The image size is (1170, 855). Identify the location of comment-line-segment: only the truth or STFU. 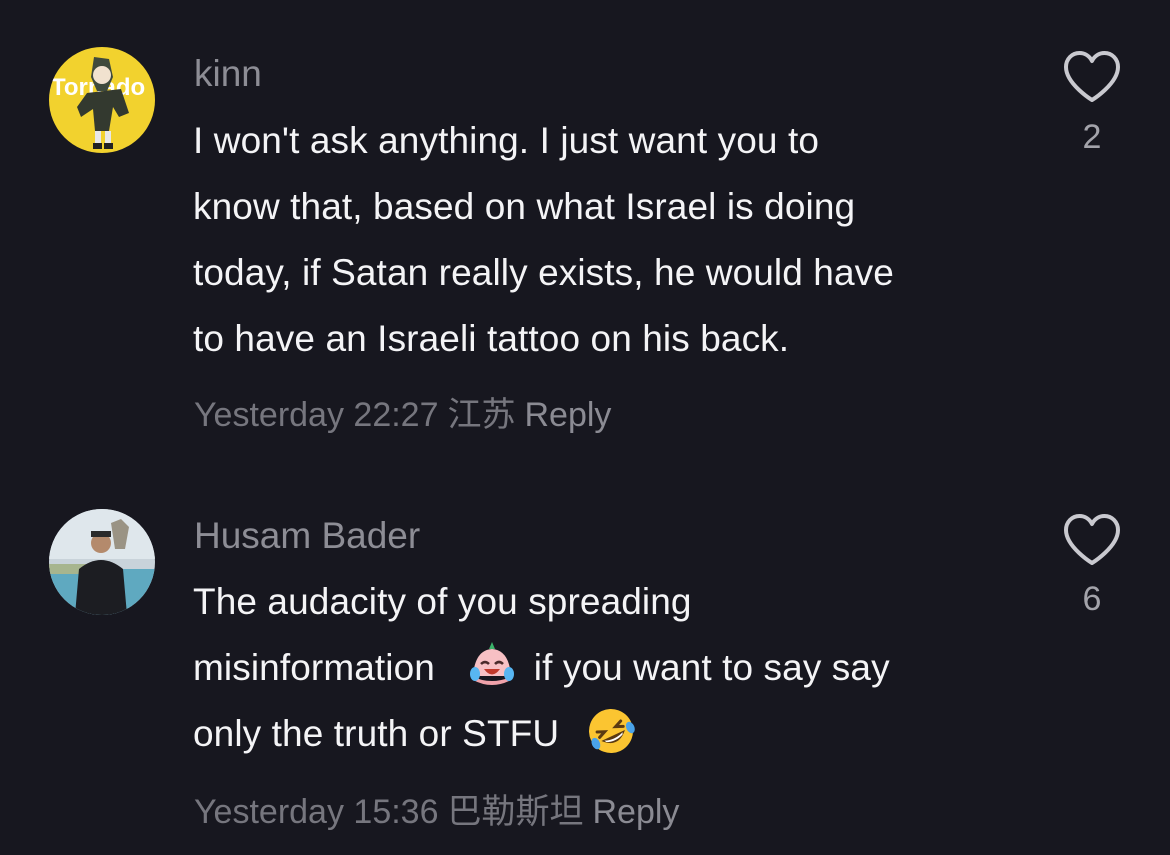
(376, 733).